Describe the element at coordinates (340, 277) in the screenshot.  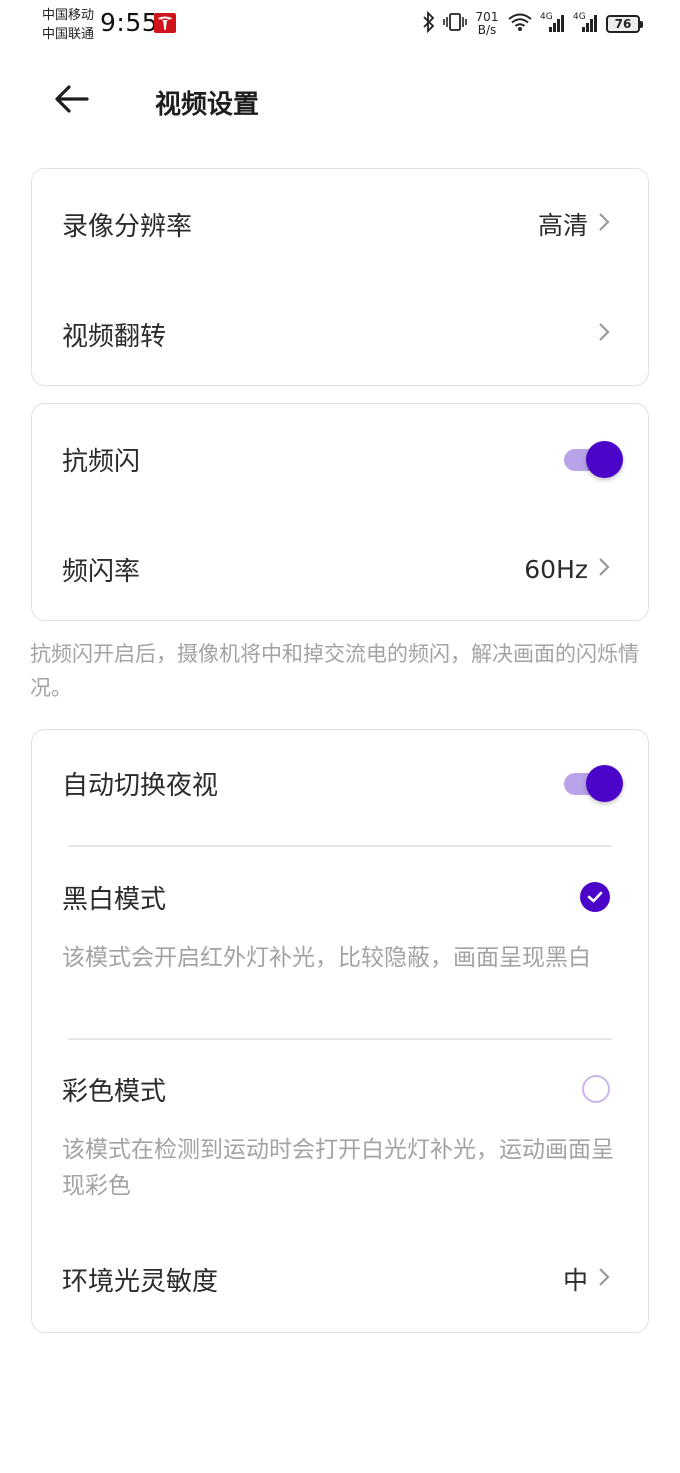
I see `video-options-card: 录像分辨率 高清 视频翻转` at that location.